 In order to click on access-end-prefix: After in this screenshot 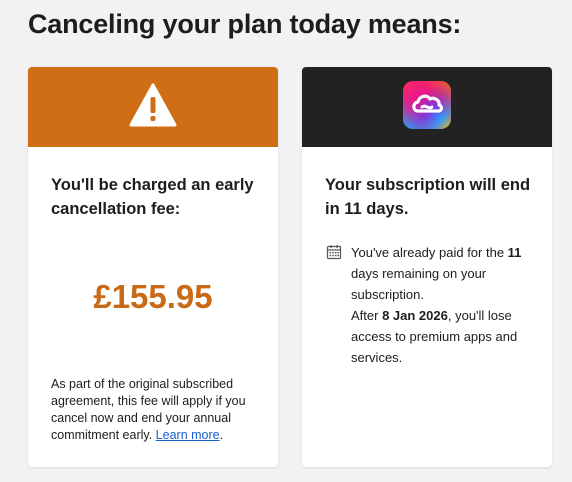, I will do `click(367, 315)`.